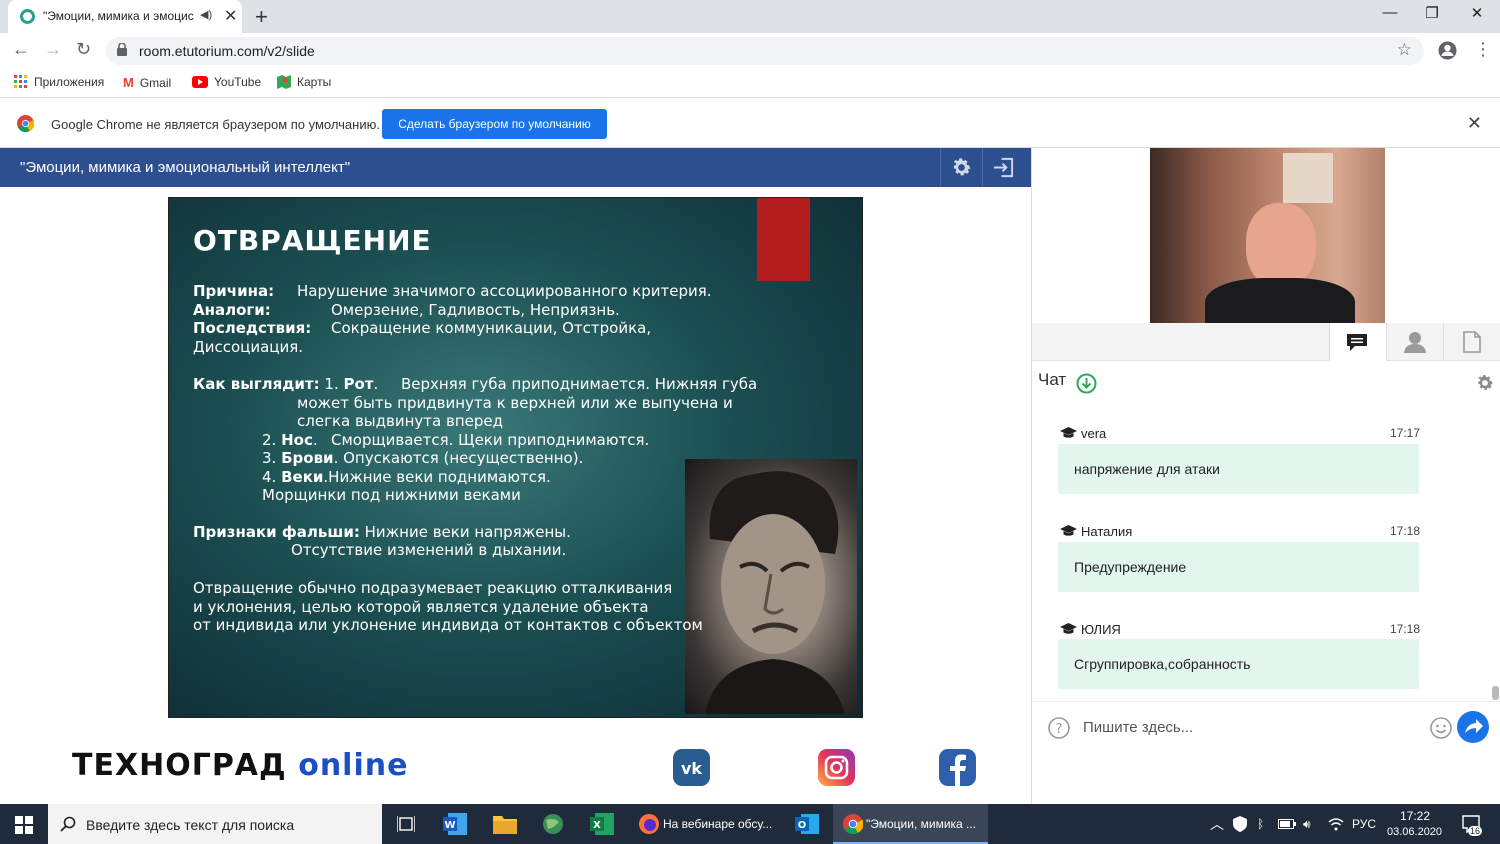 Image resolution: width=1500 pixels, height=844 pixels. What do you see at coordinates (553, 824) in the screenshot?
I see `globe-app-icon` at bounding box center [553, 824].